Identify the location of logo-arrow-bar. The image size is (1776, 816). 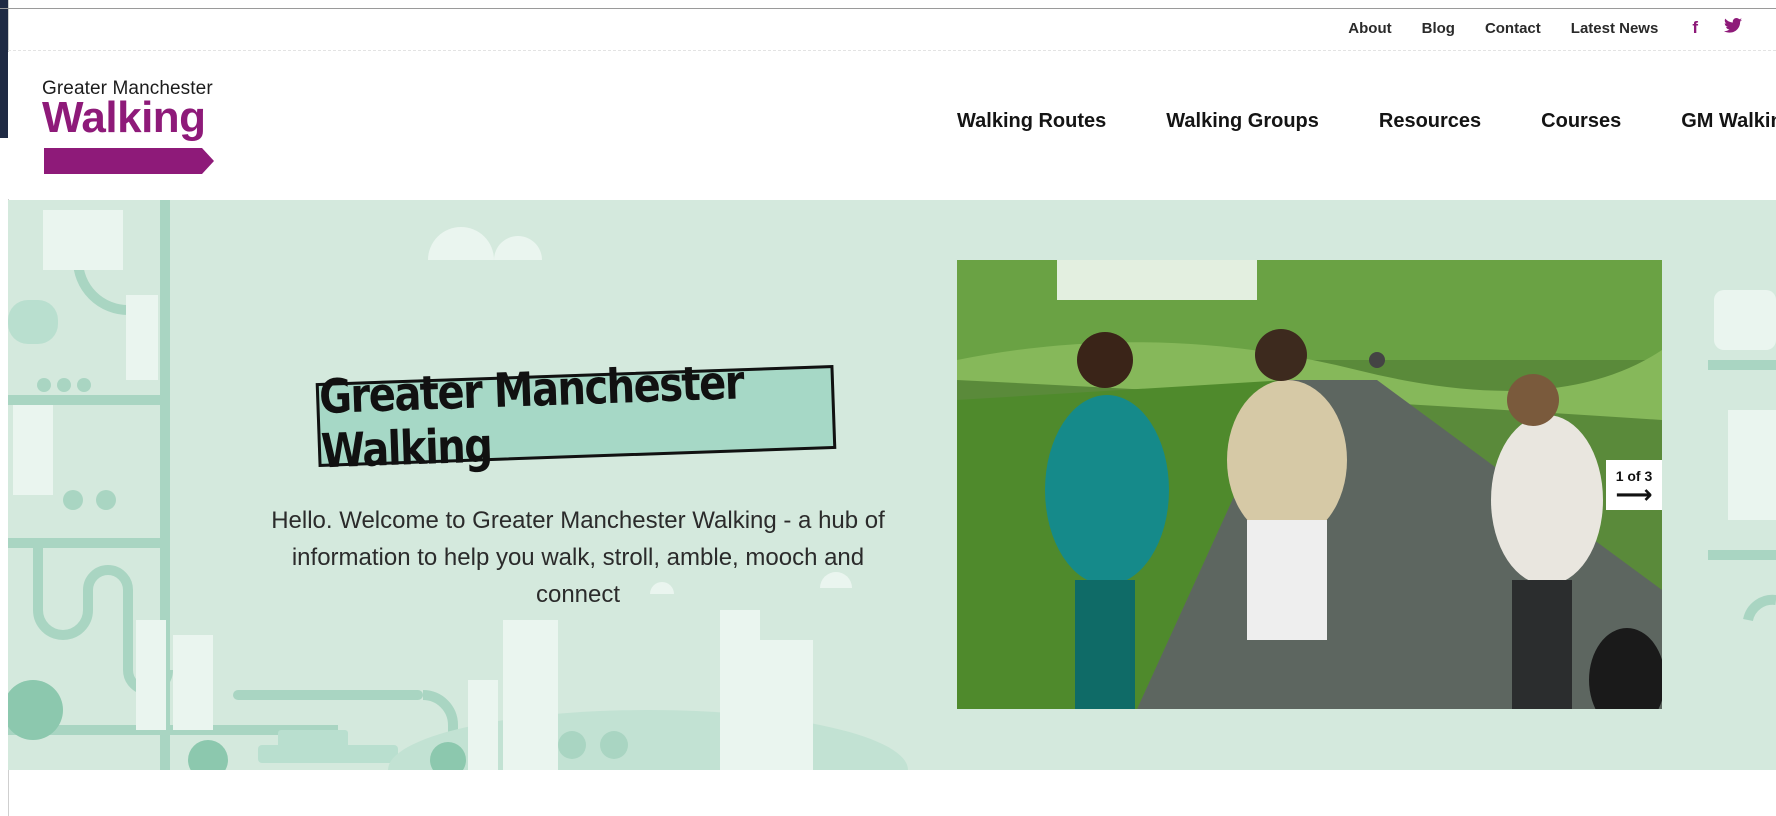
(129, 161).